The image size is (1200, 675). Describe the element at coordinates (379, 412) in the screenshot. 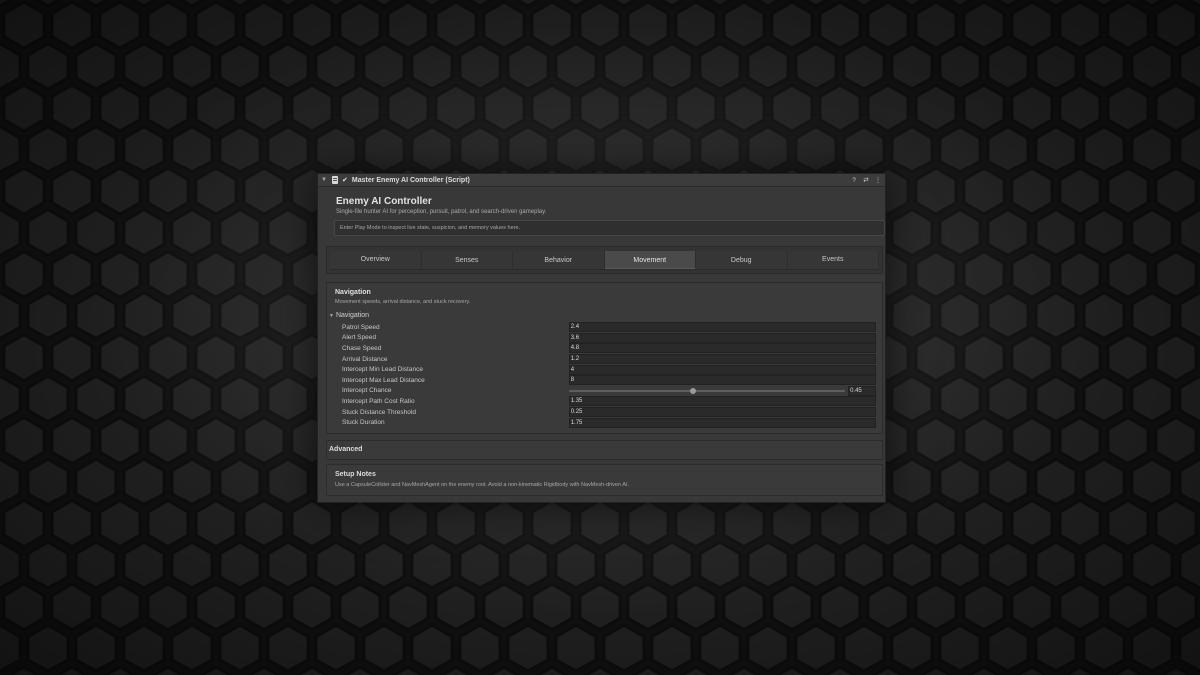

I see `stuck-distance-label: Stuck Distance Threshold` at that location.